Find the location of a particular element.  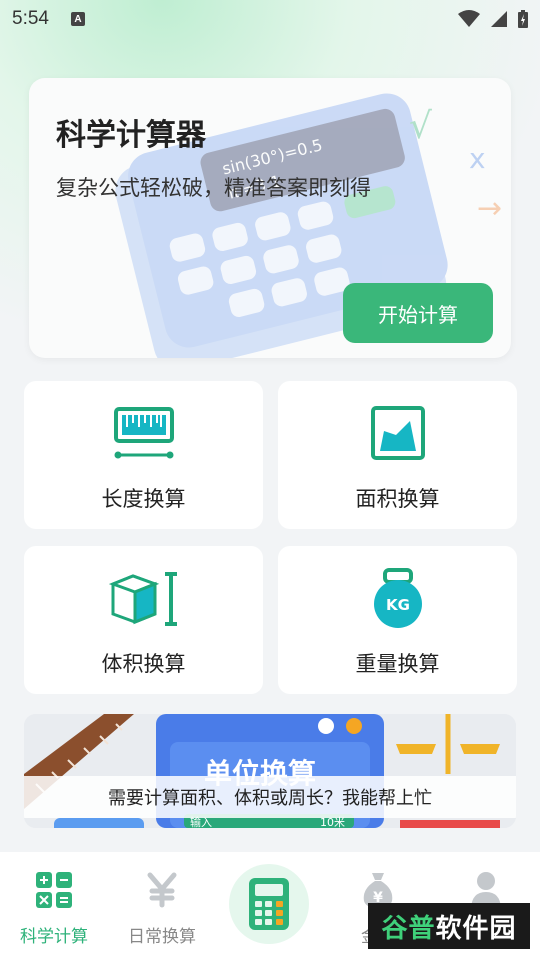

tool-weight-conversion: KG 重量换算 is located at coordinates (397, 620).